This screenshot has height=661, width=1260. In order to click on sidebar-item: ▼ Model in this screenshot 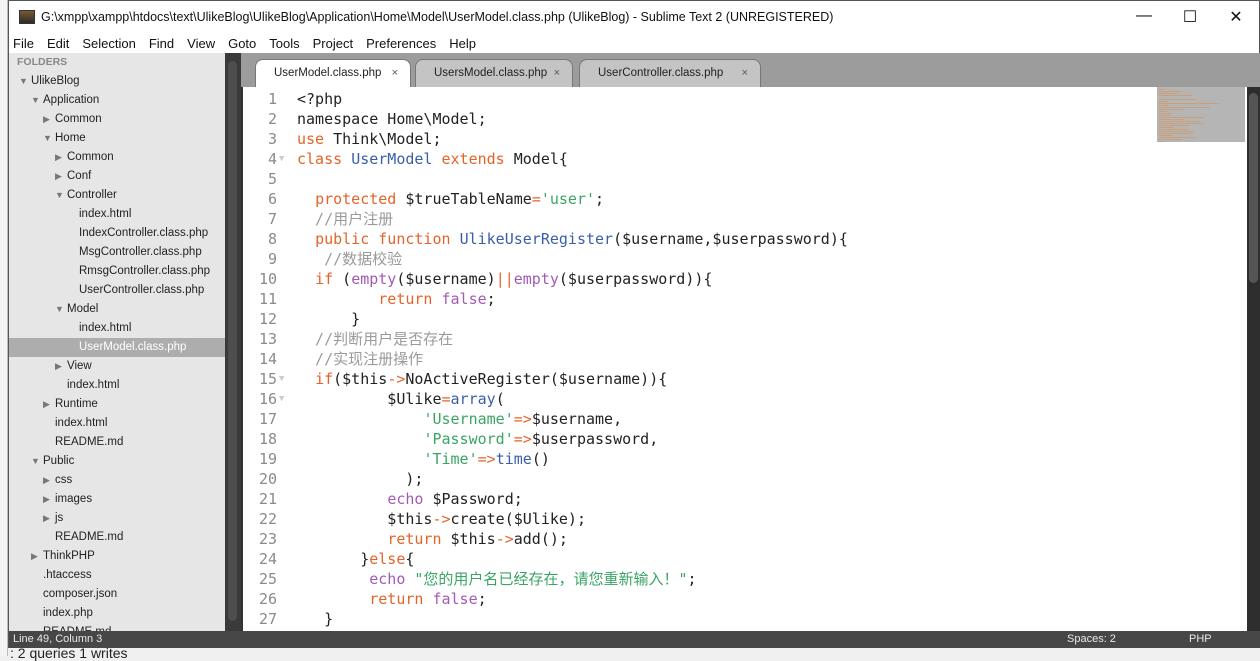, I will do `click(117, 309)`.